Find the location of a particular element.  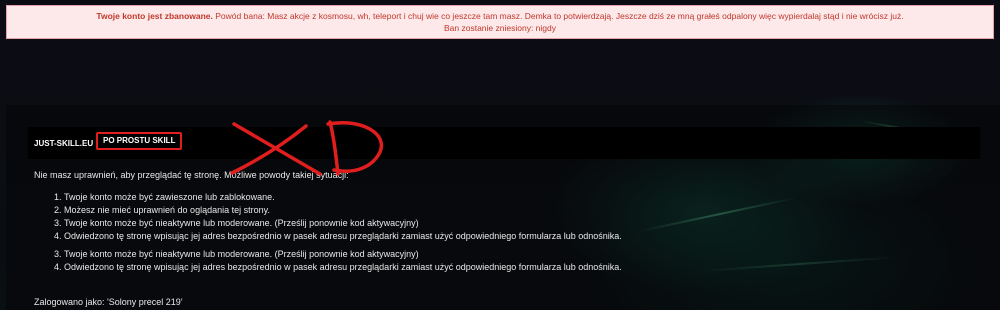

navbar: JUST-SKILL.EU PO PROSTU SKILL is located at coordinates (504, 143).